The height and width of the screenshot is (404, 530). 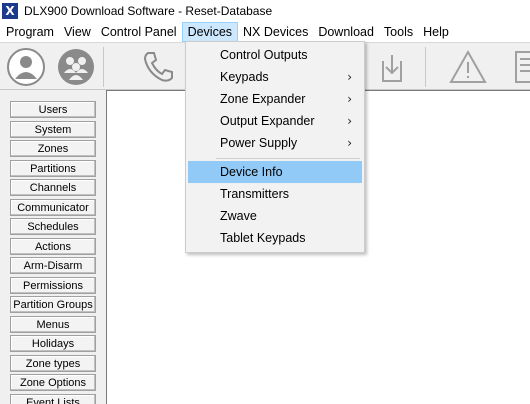 I want to click on nav-zone-options-button: Zone Options, so click(x=53, y=382).